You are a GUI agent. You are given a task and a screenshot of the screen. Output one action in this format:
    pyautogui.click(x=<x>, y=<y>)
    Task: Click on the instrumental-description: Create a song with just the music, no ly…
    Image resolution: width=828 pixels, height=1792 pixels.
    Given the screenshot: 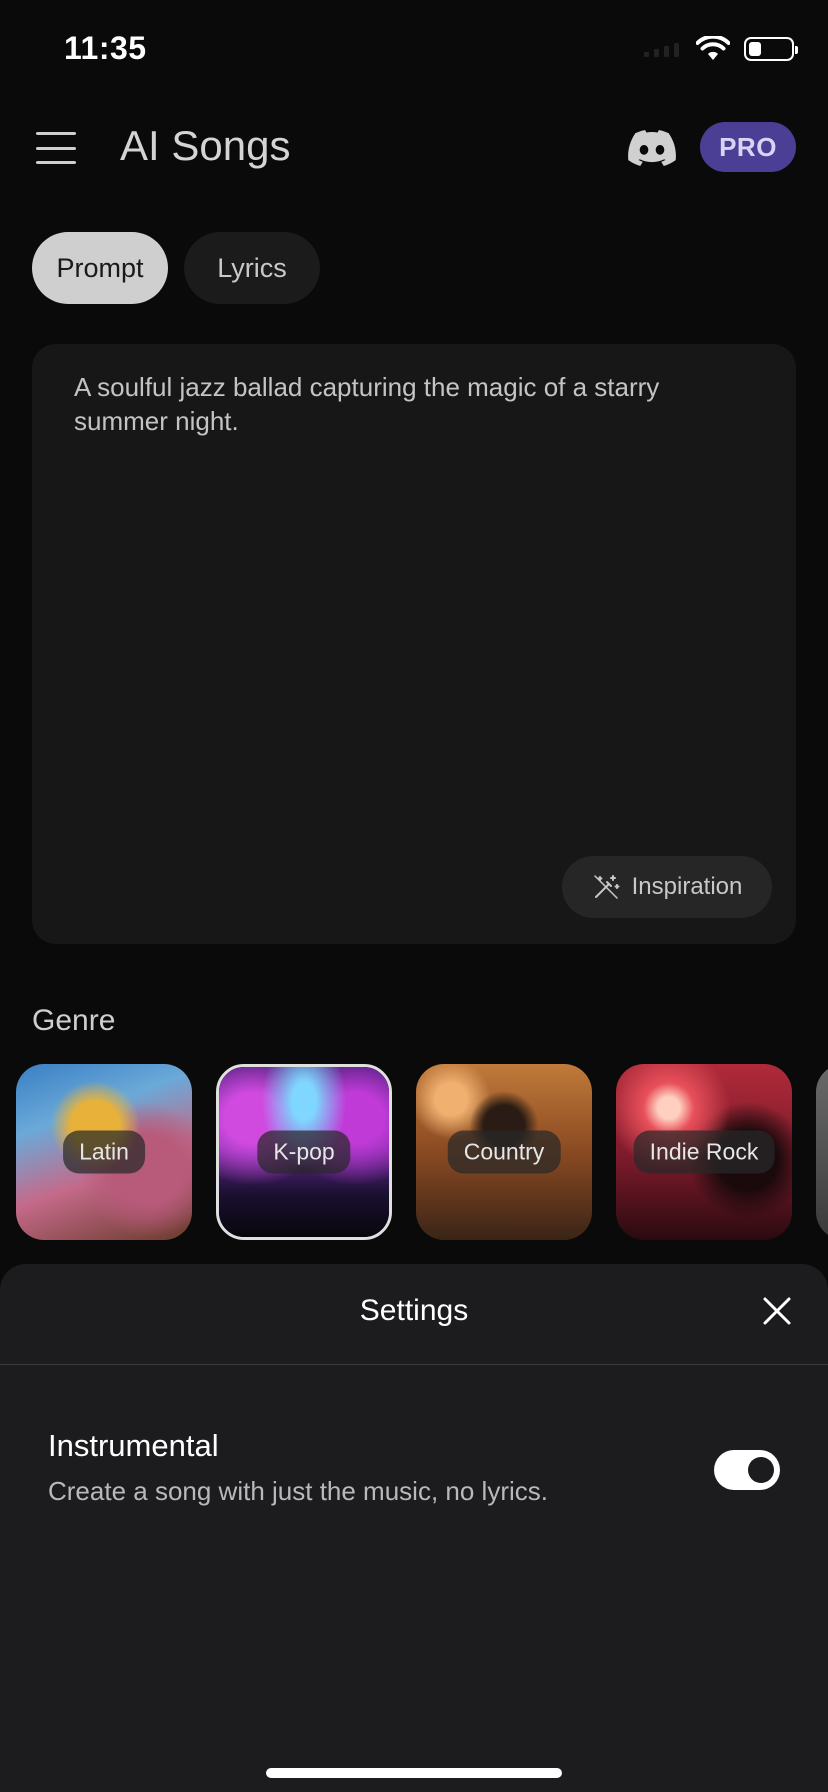 What is the action you would take?
    pyautogui.click(x=298, y=1491)
    